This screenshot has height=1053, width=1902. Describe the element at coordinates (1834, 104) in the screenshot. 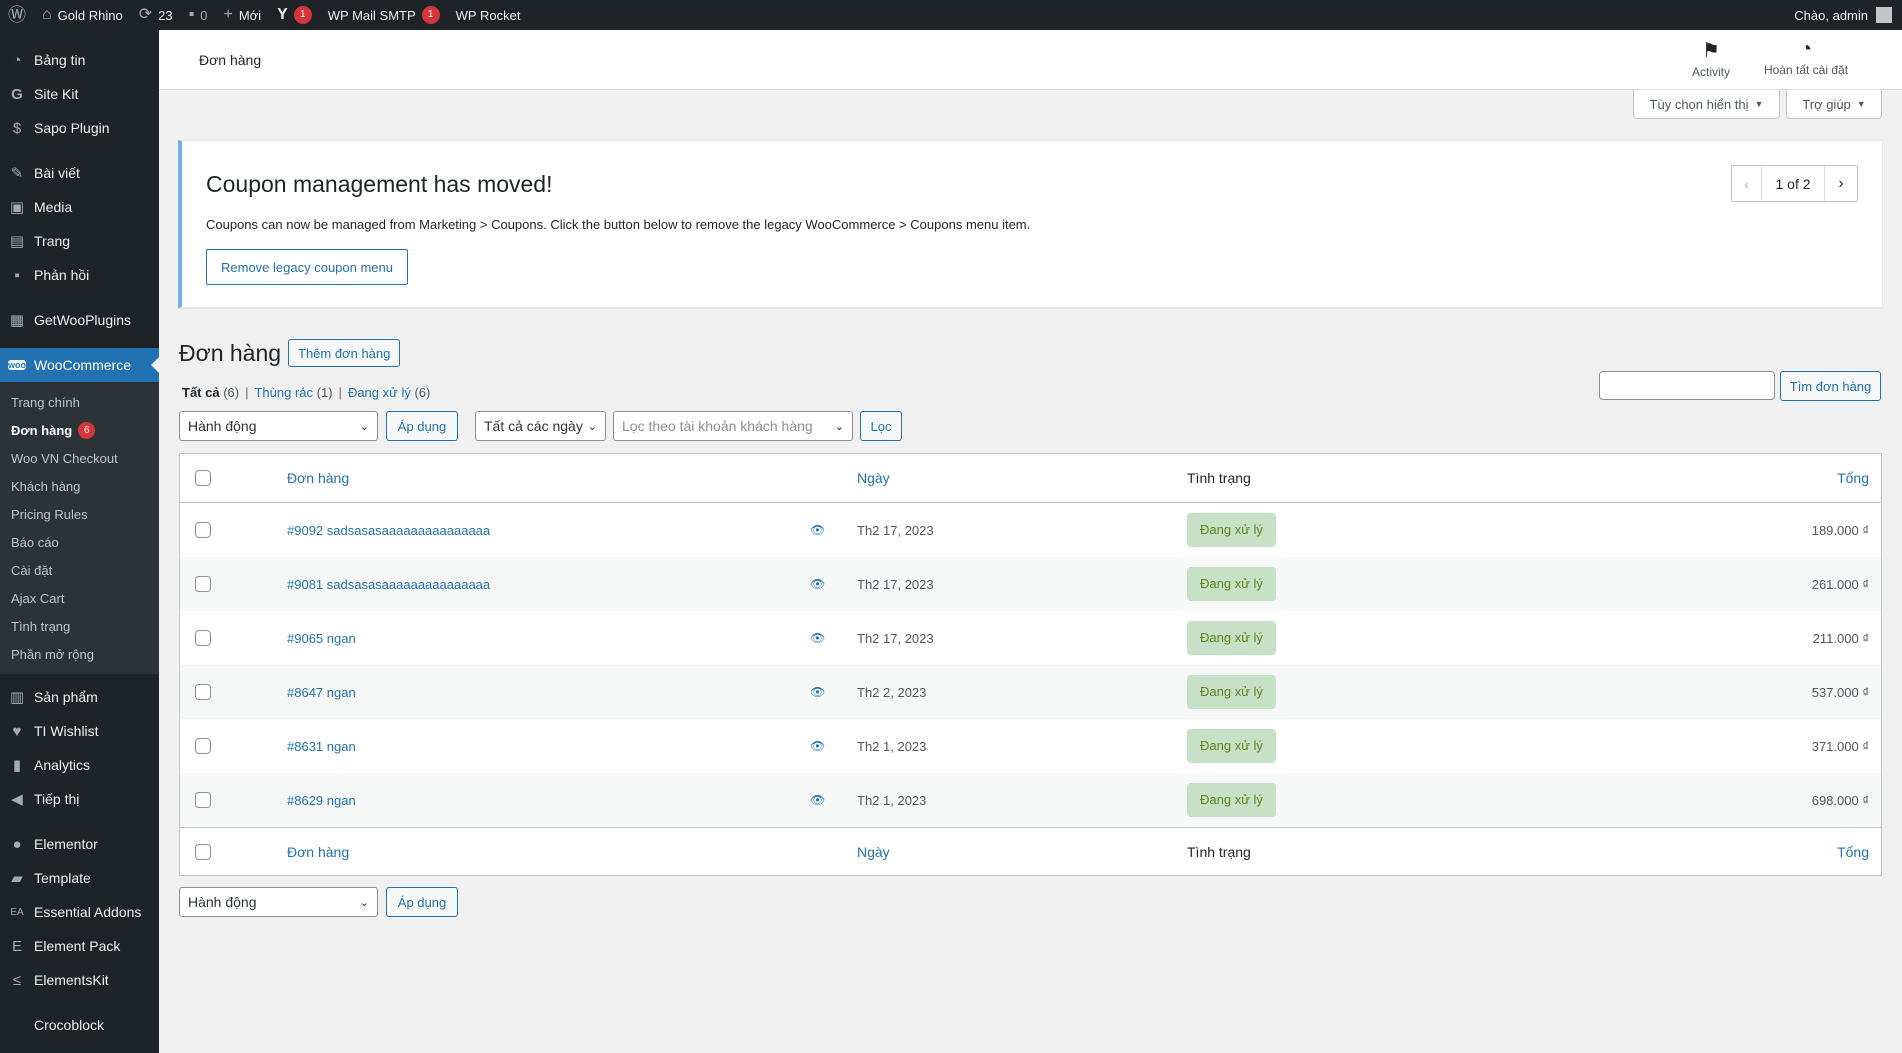

I see `help-button: Trợ giúp ▼` at that location.